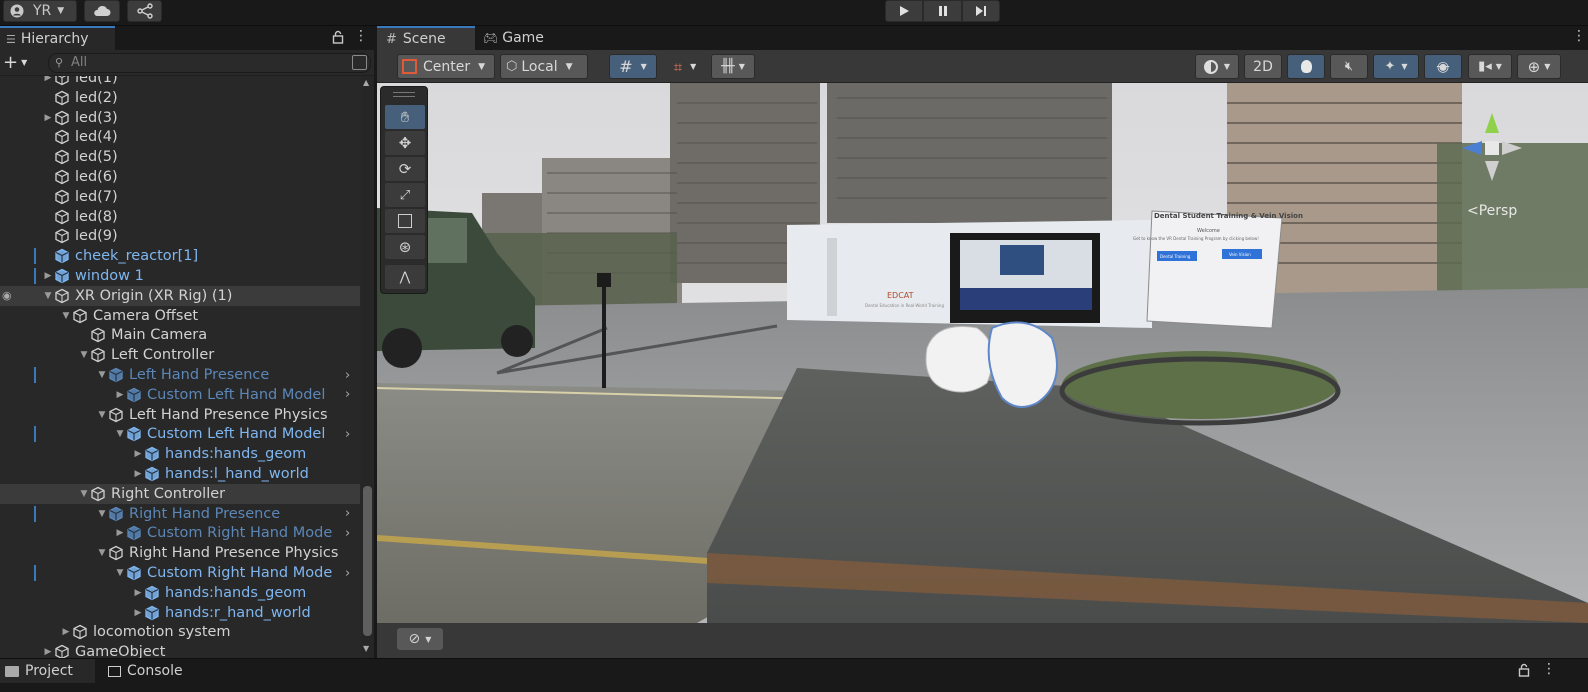 The height and width of the screenshot is (692, 1588). I want to click on scroll-up-icon: ▲, so click(366, 82).